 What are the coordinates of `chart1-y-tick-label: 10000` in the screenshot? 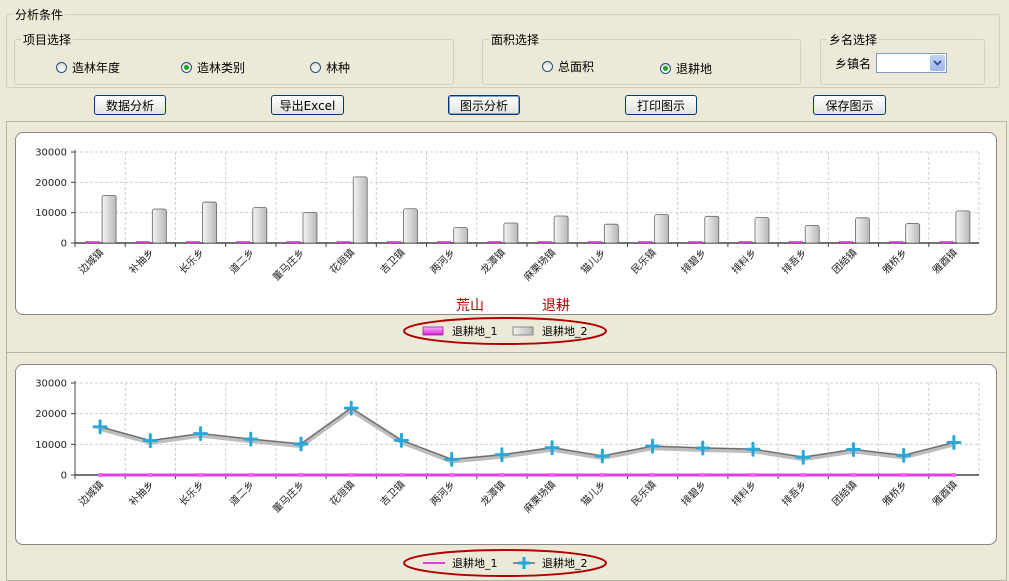 It's located at (51, 213).